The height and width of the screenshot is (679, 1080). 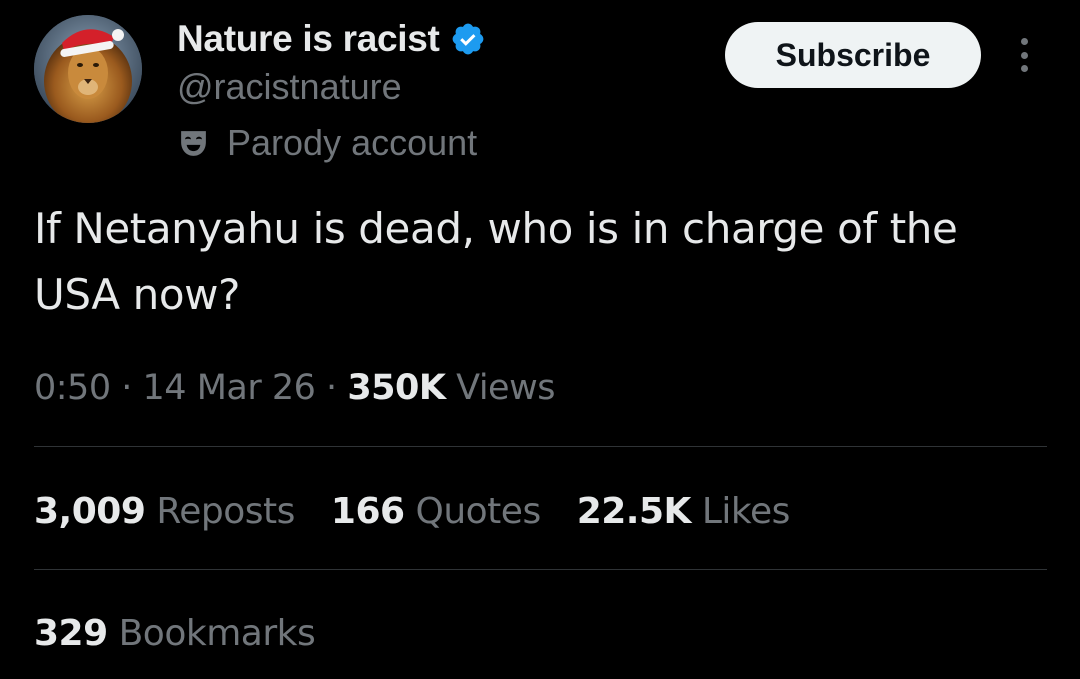 What do you see at coordinates (853, 55) in the screenshot?
I see `subscribe-button: Subscribe` at bounding box center [853, 55].